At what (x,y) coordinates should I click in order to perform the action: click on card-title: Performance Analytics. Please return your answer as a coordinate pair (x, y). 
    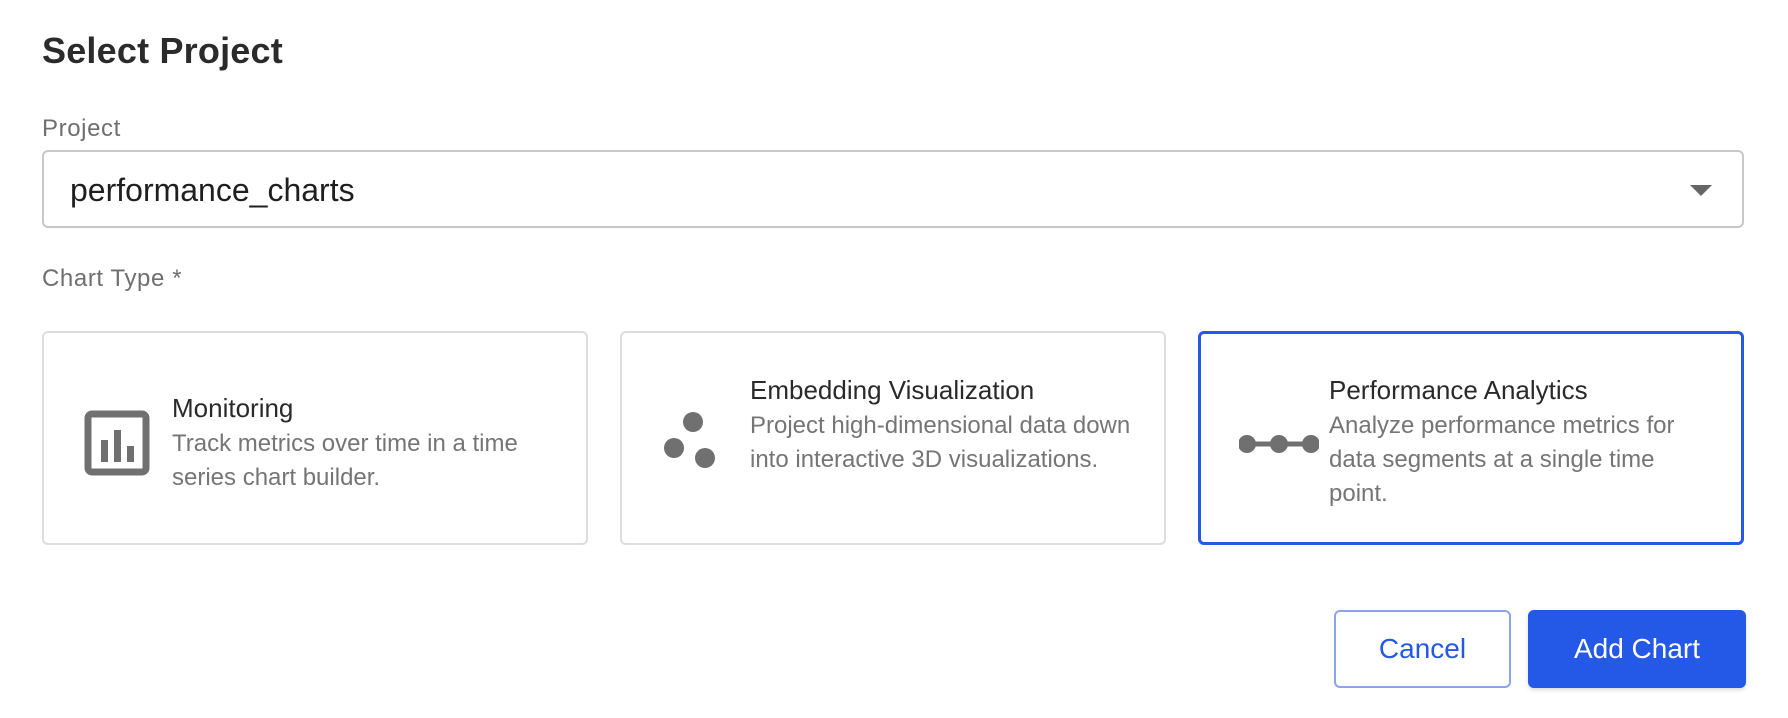
    Looking at the image, I should click on (1458, 390).